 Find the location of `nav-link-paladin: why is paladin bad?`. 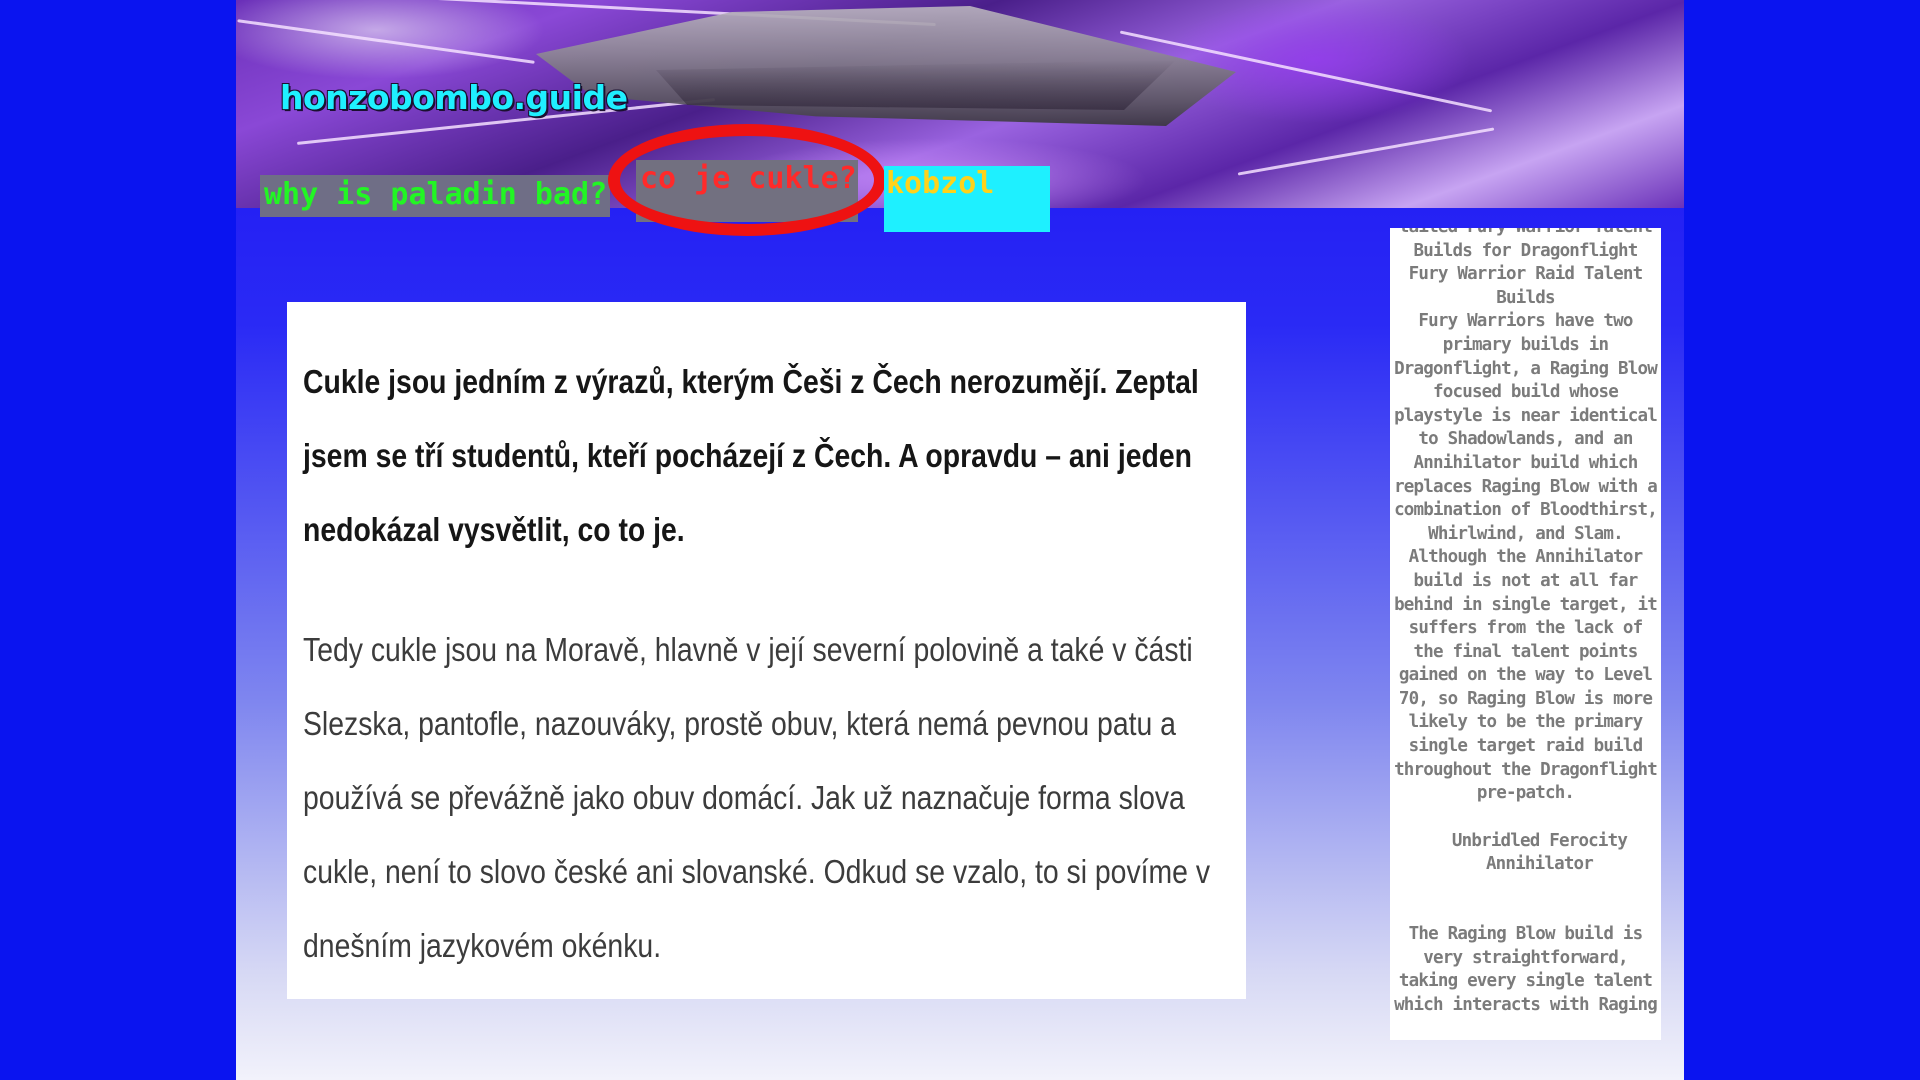

nav-link-paladin: why is paladin bad? is located at coordinates (435, 196).